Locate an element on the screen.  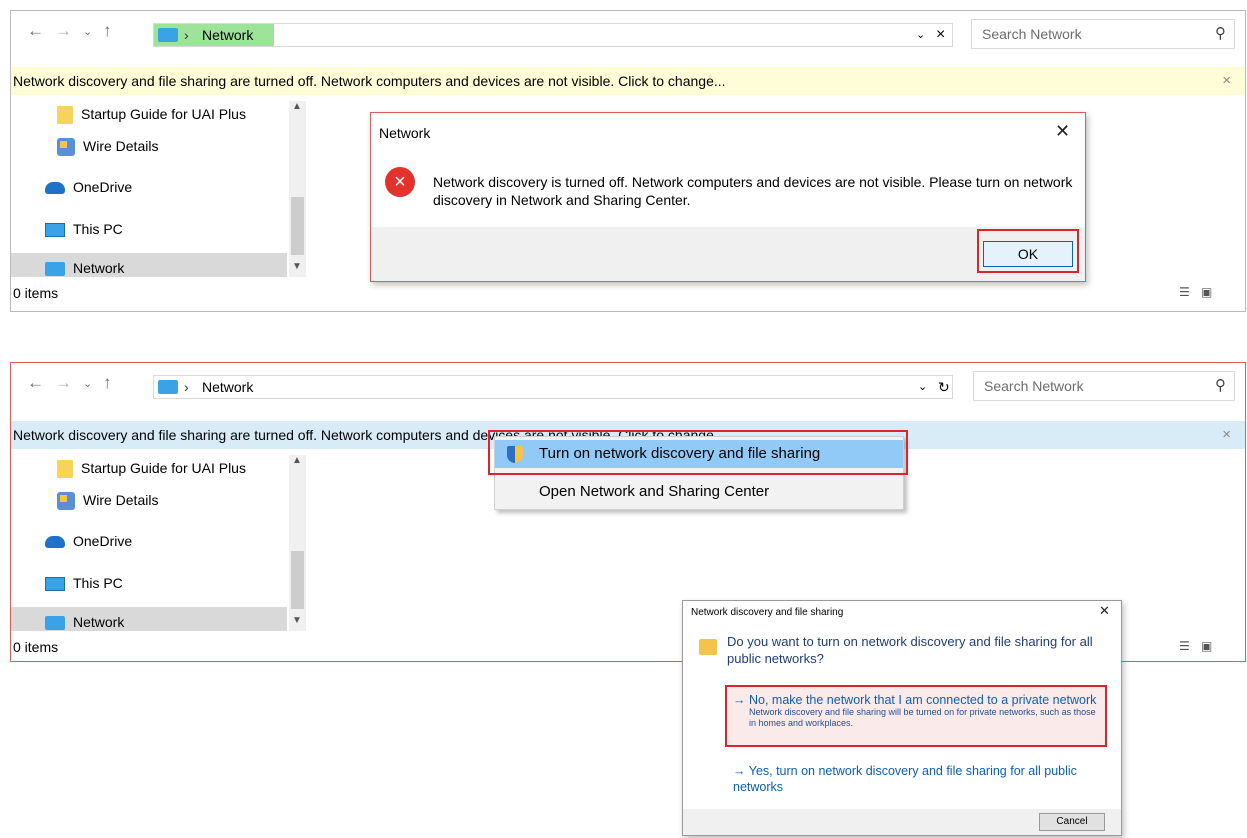
bottom-nav-scrollbar: ▲ ▼ is located at coordinates (297, 543).